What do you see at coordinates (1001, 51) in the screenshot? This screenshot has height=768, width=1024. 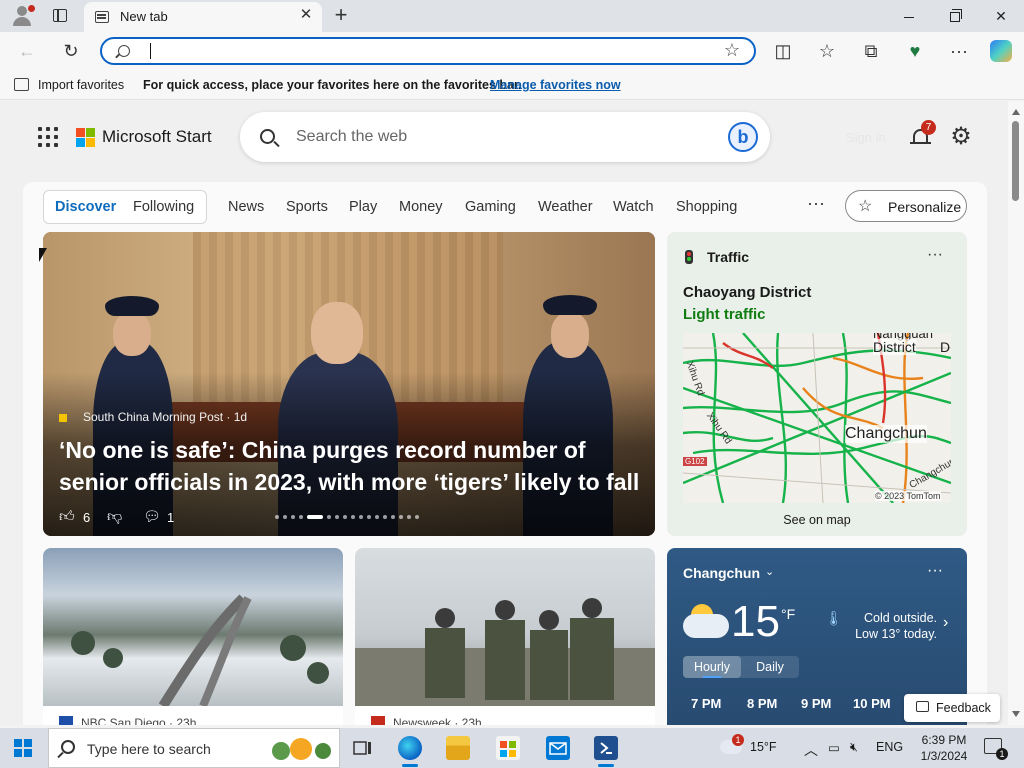 I see `copilot-icon` at bounding box center [1001, 51].